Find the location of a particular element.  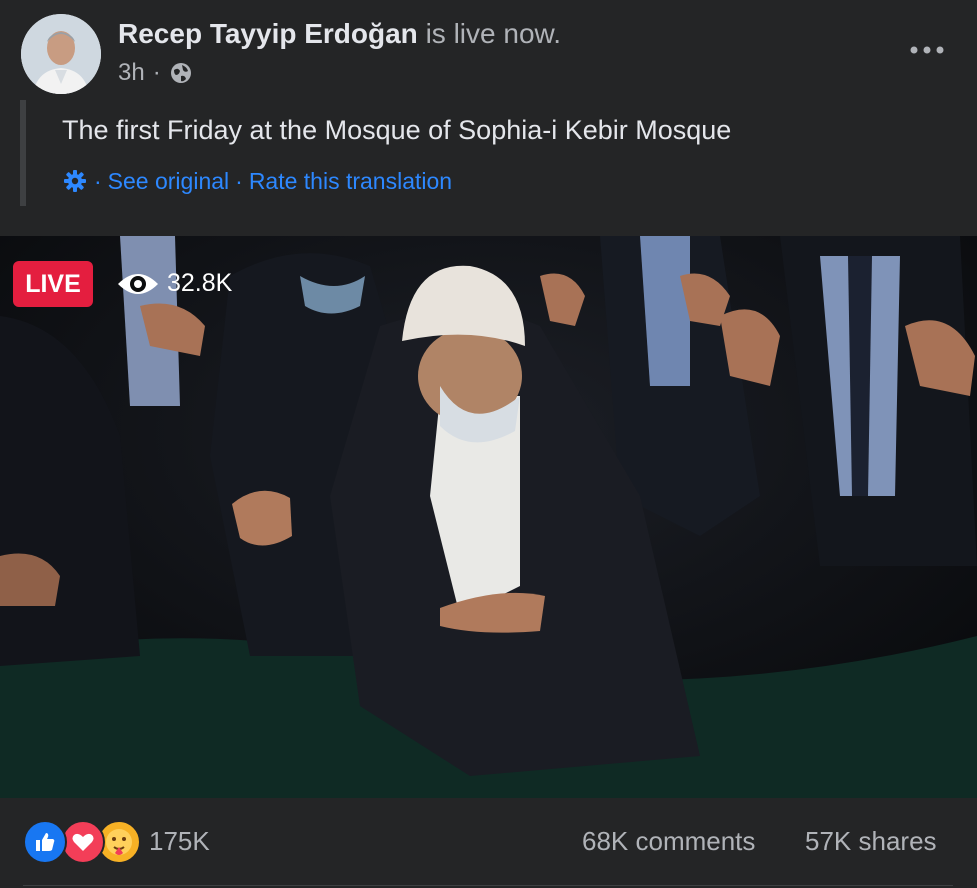

author-line: Recep Tayyip Erdoğan is live now. is located at coordinates (339, 34).